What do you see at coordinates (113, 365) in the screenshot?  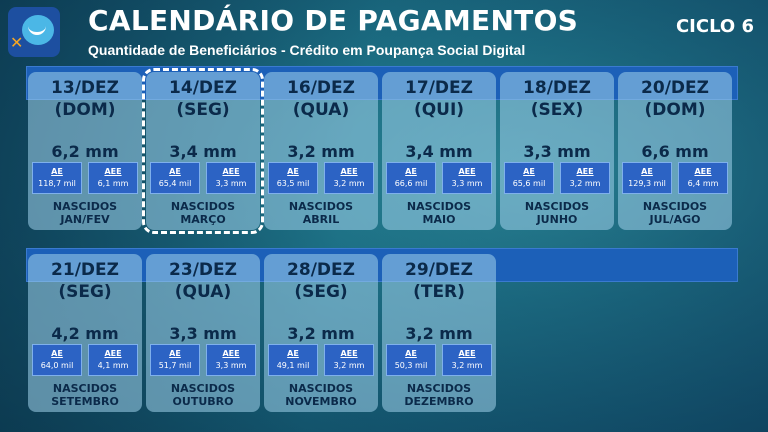 I see `aee-value: 4,1 mm` at bounding box center [113, 365].